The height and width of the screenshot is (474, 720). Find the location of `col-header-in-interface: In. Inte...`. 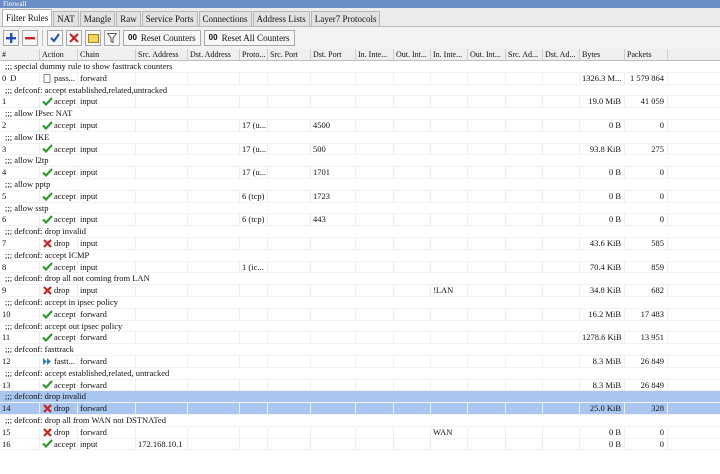

col-header-in-interface: In. Inte... is located at coordinates (375, 54).